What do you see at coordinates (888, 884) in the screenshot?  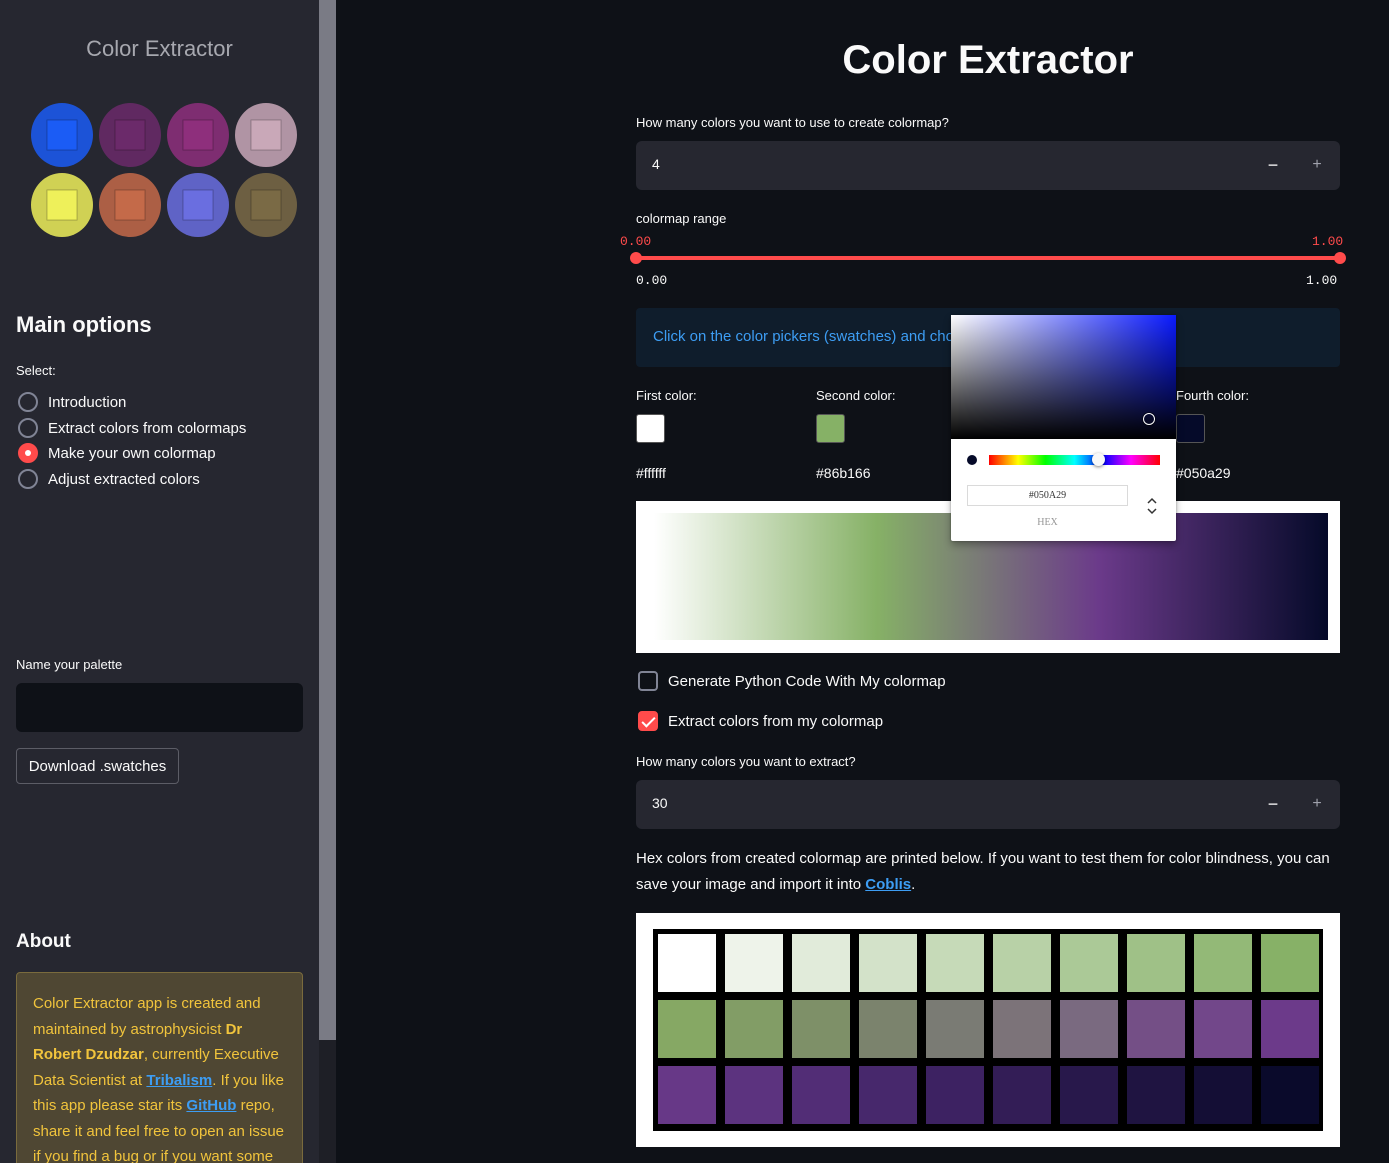 I see `coblis-link: Coblis` at bounding box center [888, 884].